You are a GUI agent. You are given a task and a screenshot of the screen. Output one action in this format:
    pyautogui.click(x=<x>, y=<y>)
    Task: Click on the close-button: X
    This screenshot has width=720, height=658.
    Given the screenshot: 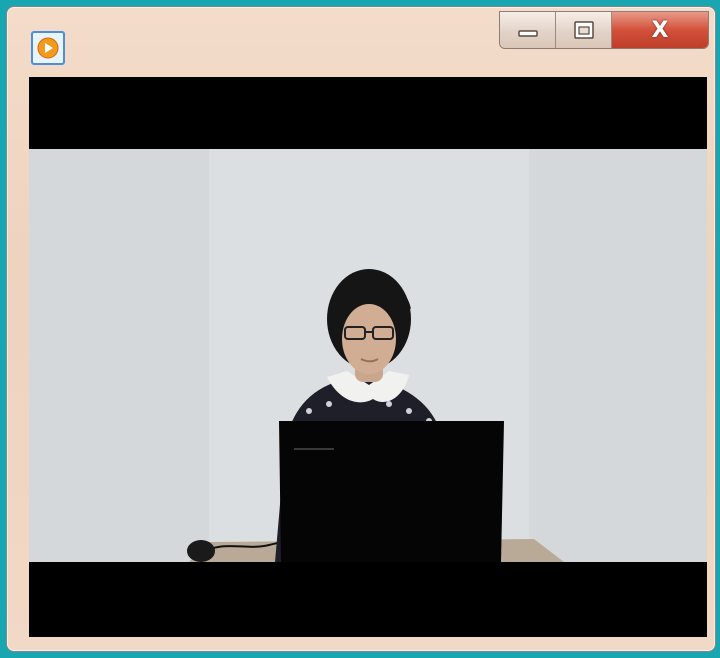 What is the action you would take?
    pyautogui.click(x=660, y=30)
    